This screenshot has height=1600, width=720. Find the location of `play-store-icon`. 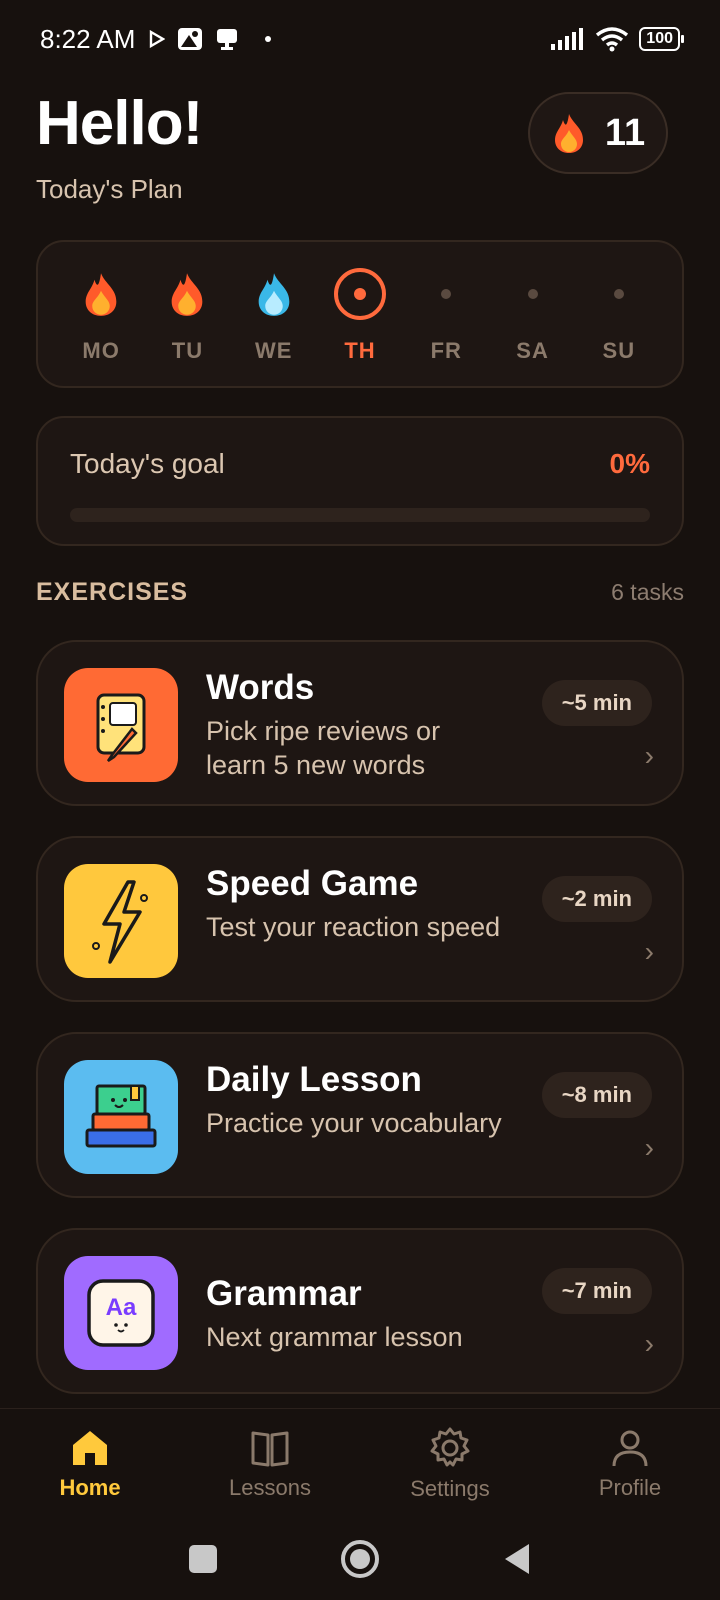

play-store-icon is located at coordinates (158, 39).